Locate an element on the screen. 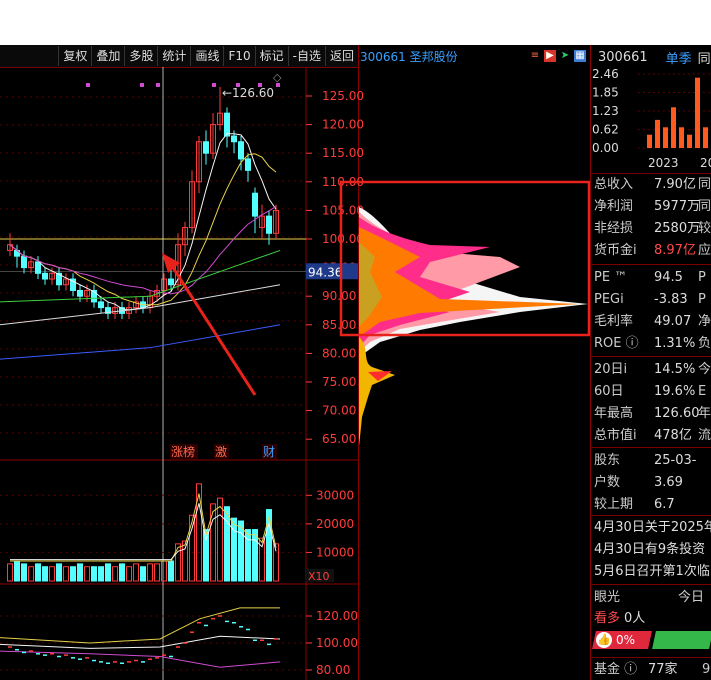  news-item: 4月30日有9条投资 is located at coordinates (652, 550).